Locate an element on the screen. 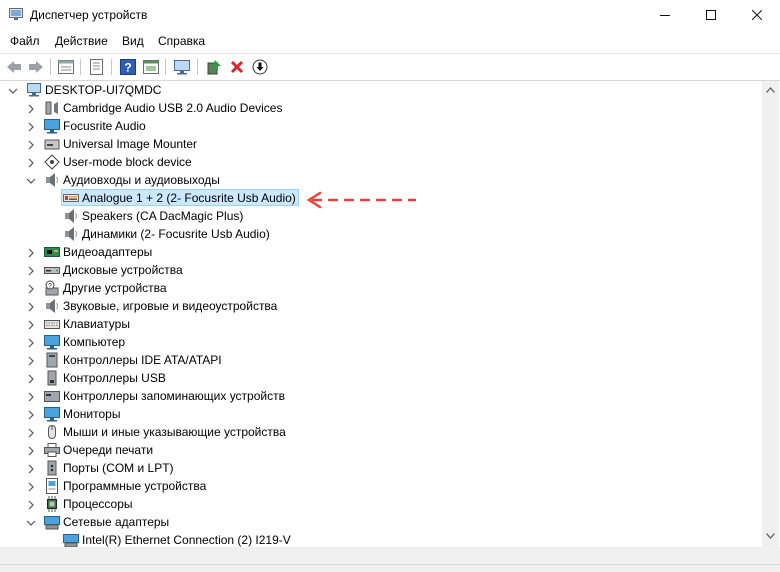  menu-help: Справка is located at coordinates (181, 41).